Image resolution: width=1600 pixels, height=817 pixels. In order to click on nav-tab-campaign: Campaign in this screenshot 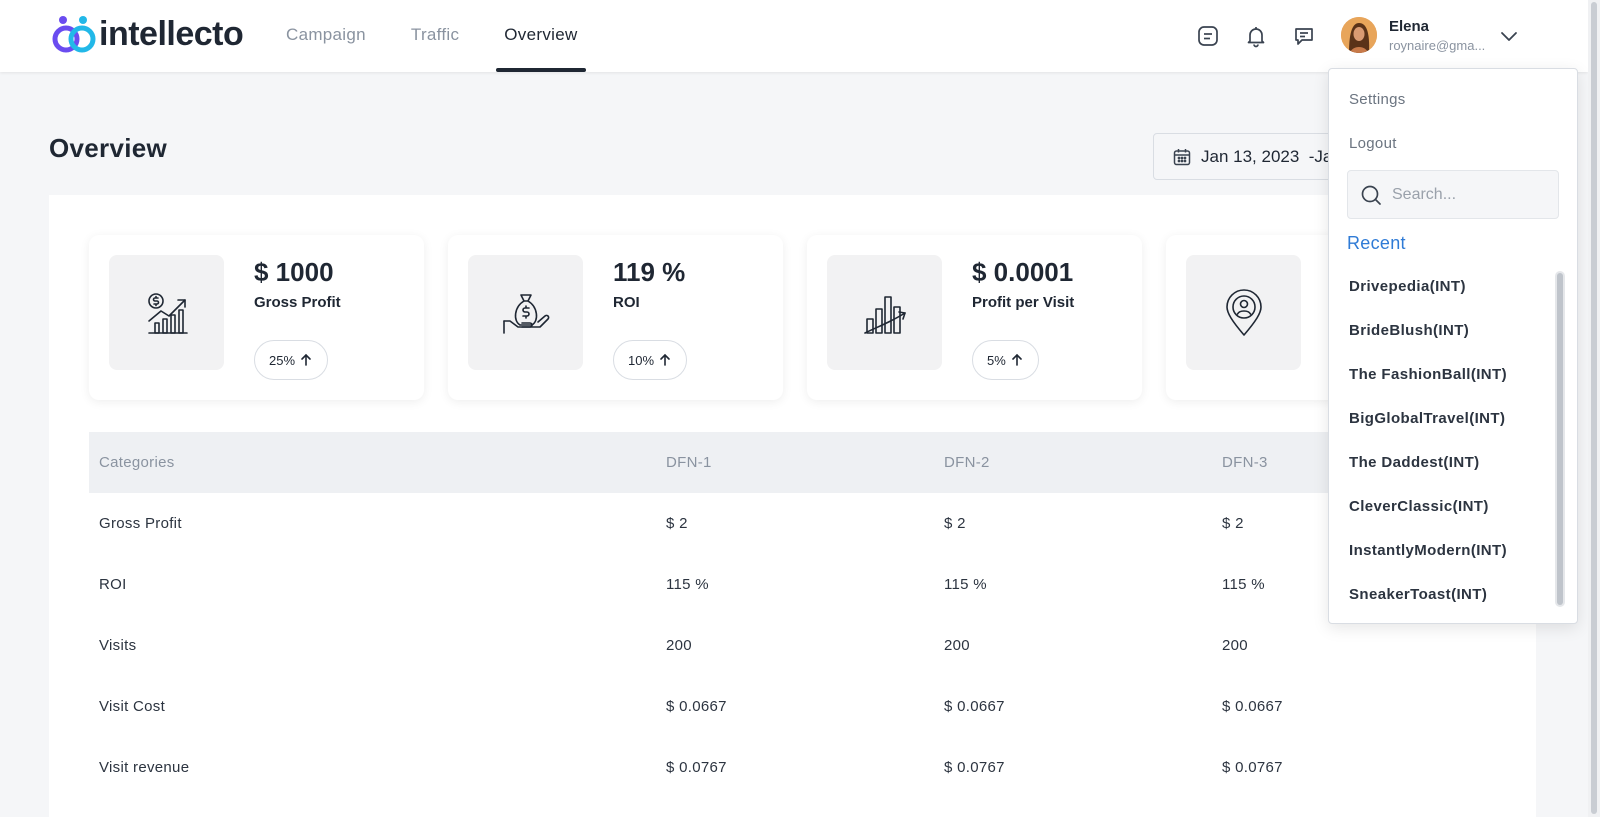, I will do `click(326, 36)`.